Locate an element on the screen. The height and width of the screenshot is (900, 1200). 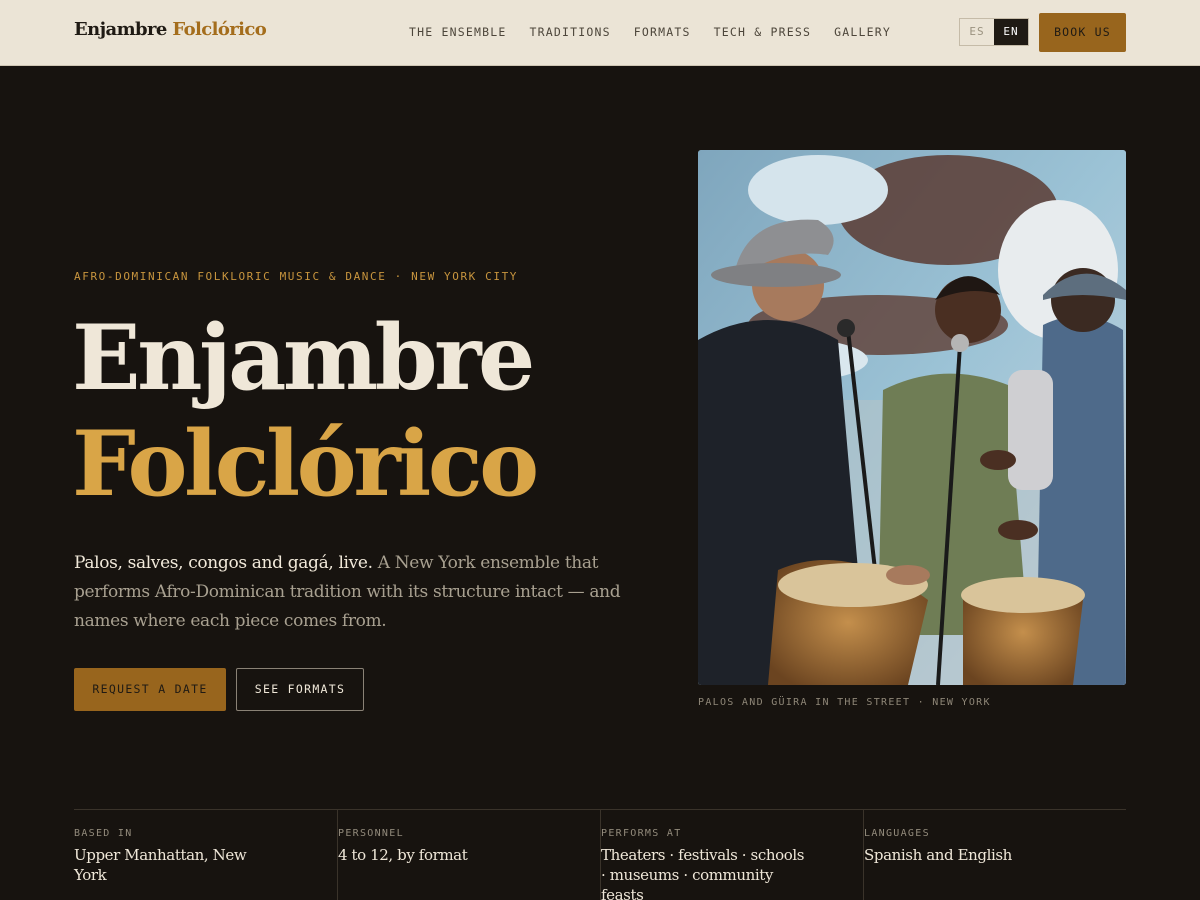
lang-option-en: EN is located at coordinates (1011, 32).